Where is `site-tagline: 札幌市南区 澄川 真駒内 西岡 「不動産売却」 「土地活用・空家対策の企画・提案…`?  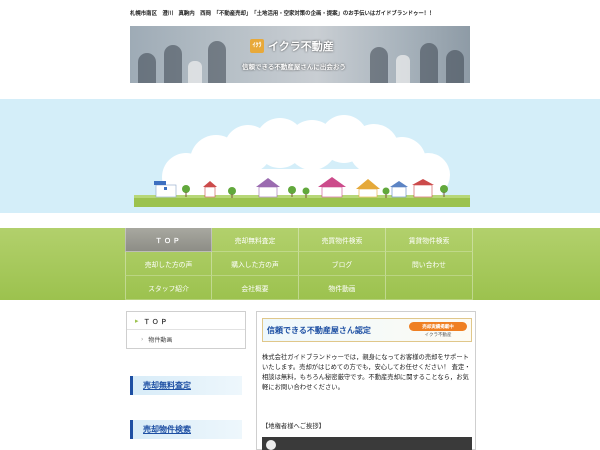
site-tagline: 札幌市南区 澄川 真駒内 西岡 「不動産売却」 「土地活用・空家対策の企画・提案… is located at coordinates (282, 14).